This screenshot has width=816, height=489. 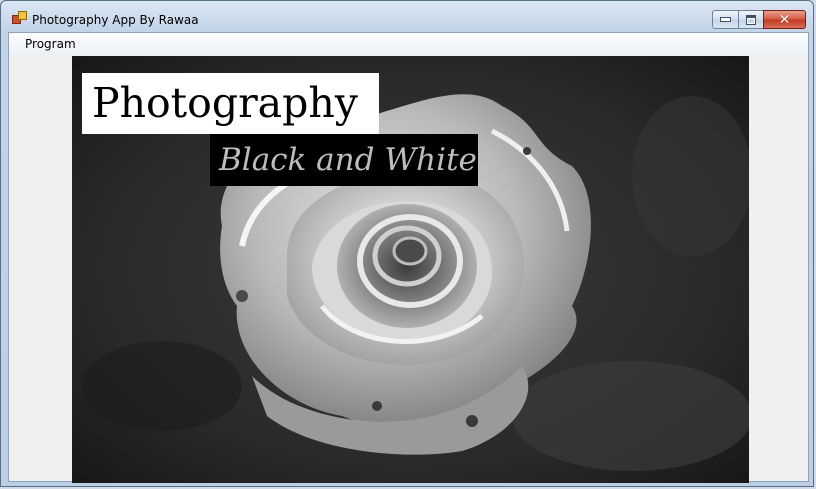 I want to click on minimize-button, so click(x=725, y=19).